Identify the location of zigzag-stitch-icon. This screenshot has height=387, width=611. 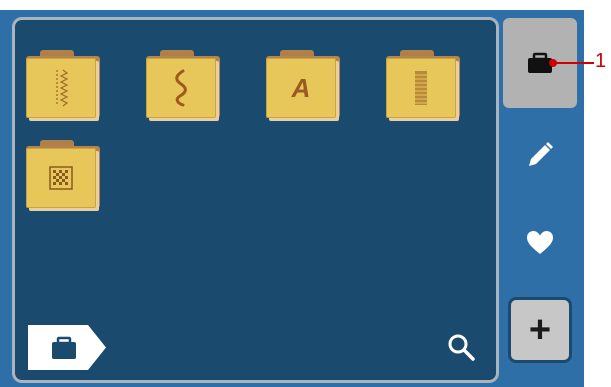
(181, 88).